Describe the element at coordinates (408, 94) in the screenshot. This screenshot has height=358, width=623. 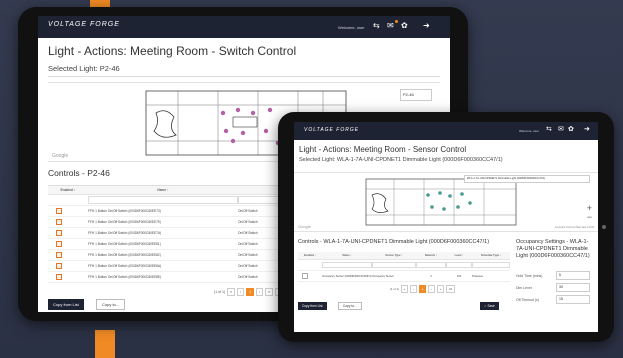
I see `map-select-value: P2-46` at that location.